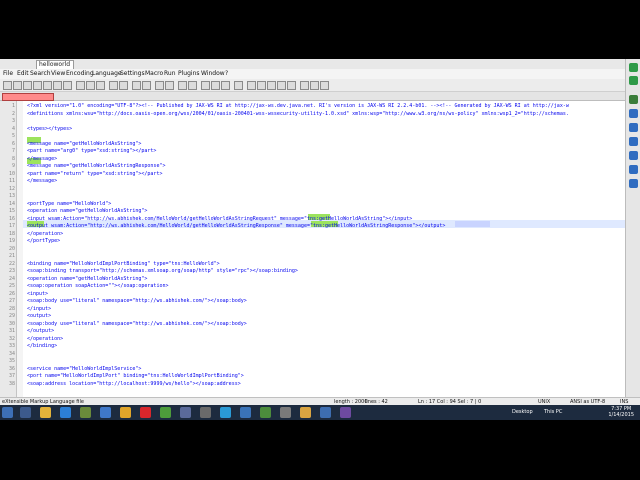 The width and height of the screenshot is (640, 480). What do you see at coordinates (159, 85) in the screenshot?
I see `zoom-in-icon` at bounding box center [159, 85].